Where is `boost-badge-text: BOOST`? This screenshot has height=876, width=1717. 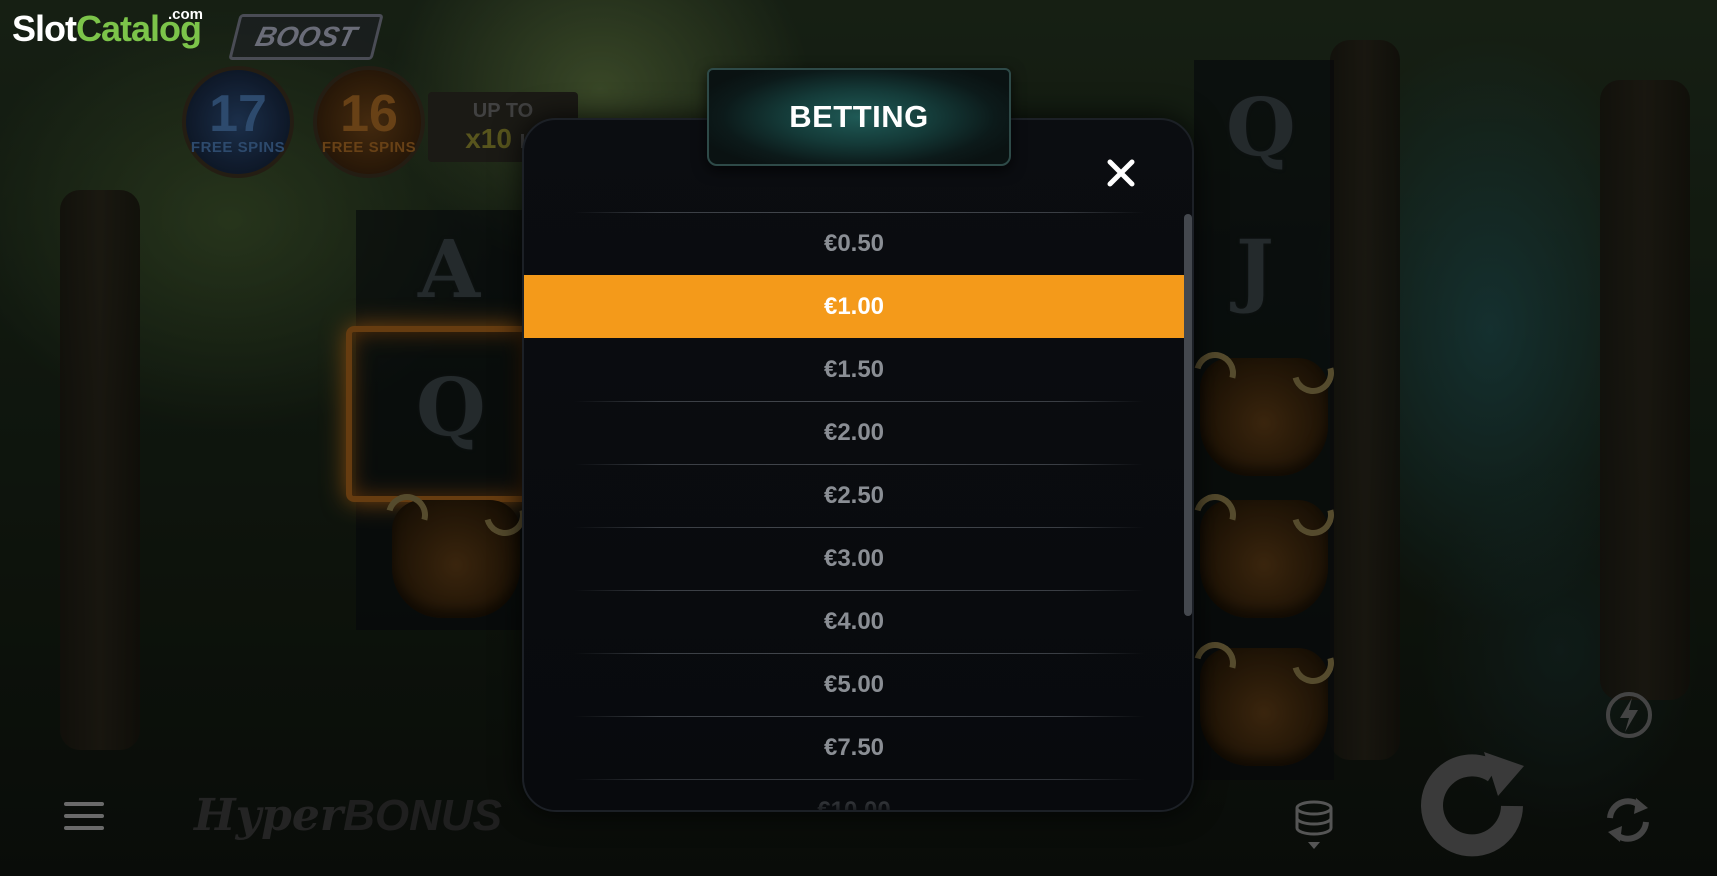 boost-badge-text: BOOST is located at coordinates (306, 36).